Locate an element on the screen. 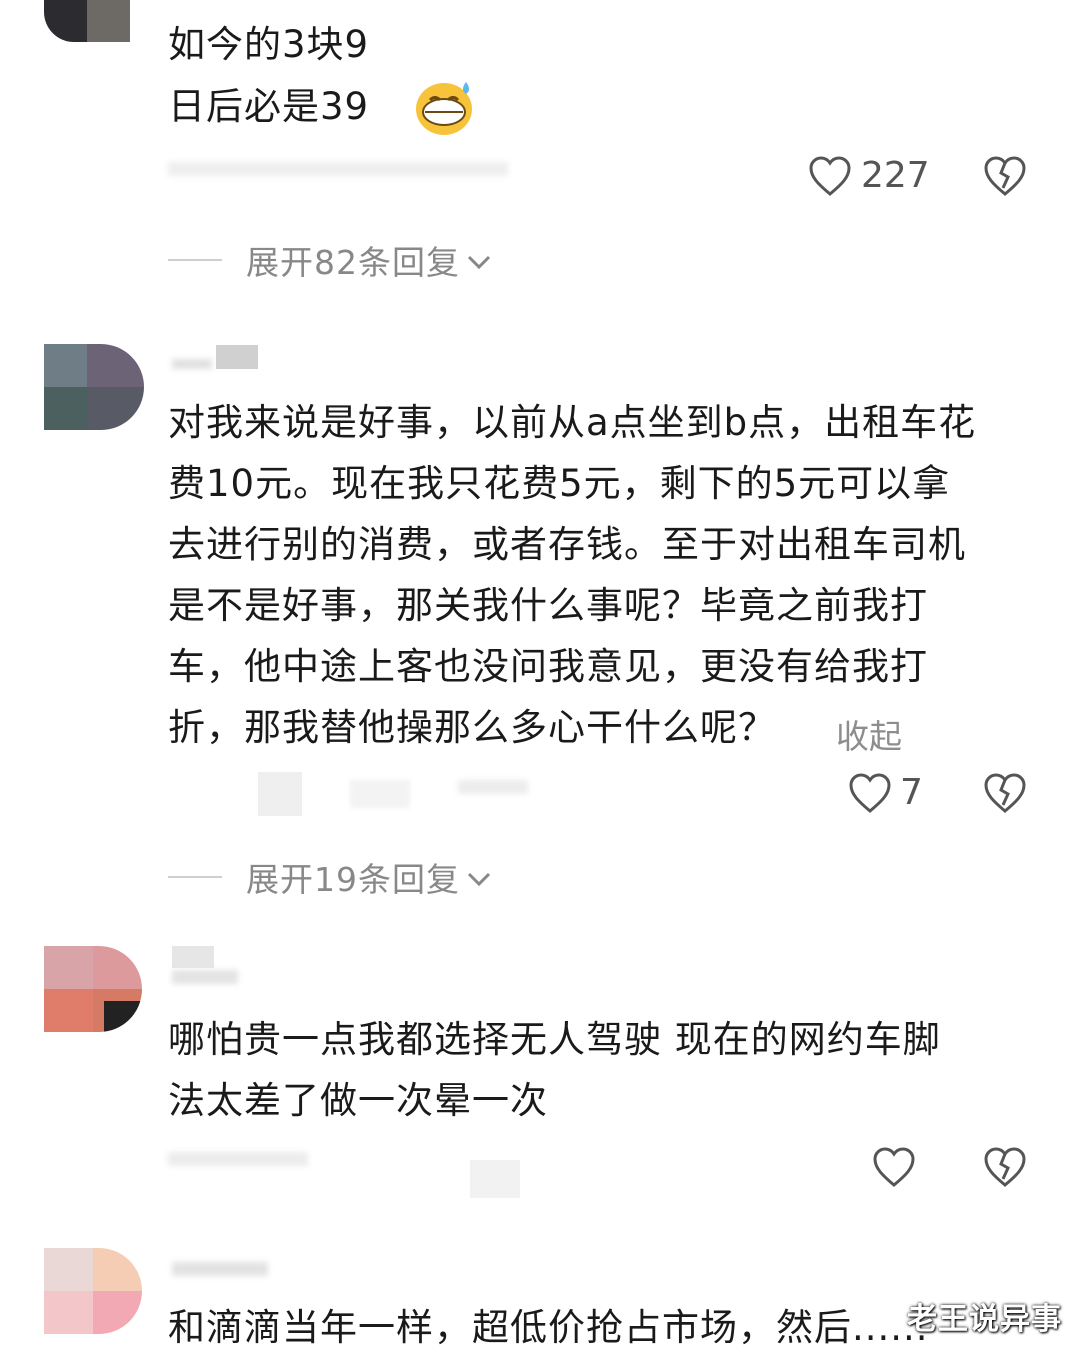  comment-text-line: 如今的3块9 is located at coordinates (269, 44).